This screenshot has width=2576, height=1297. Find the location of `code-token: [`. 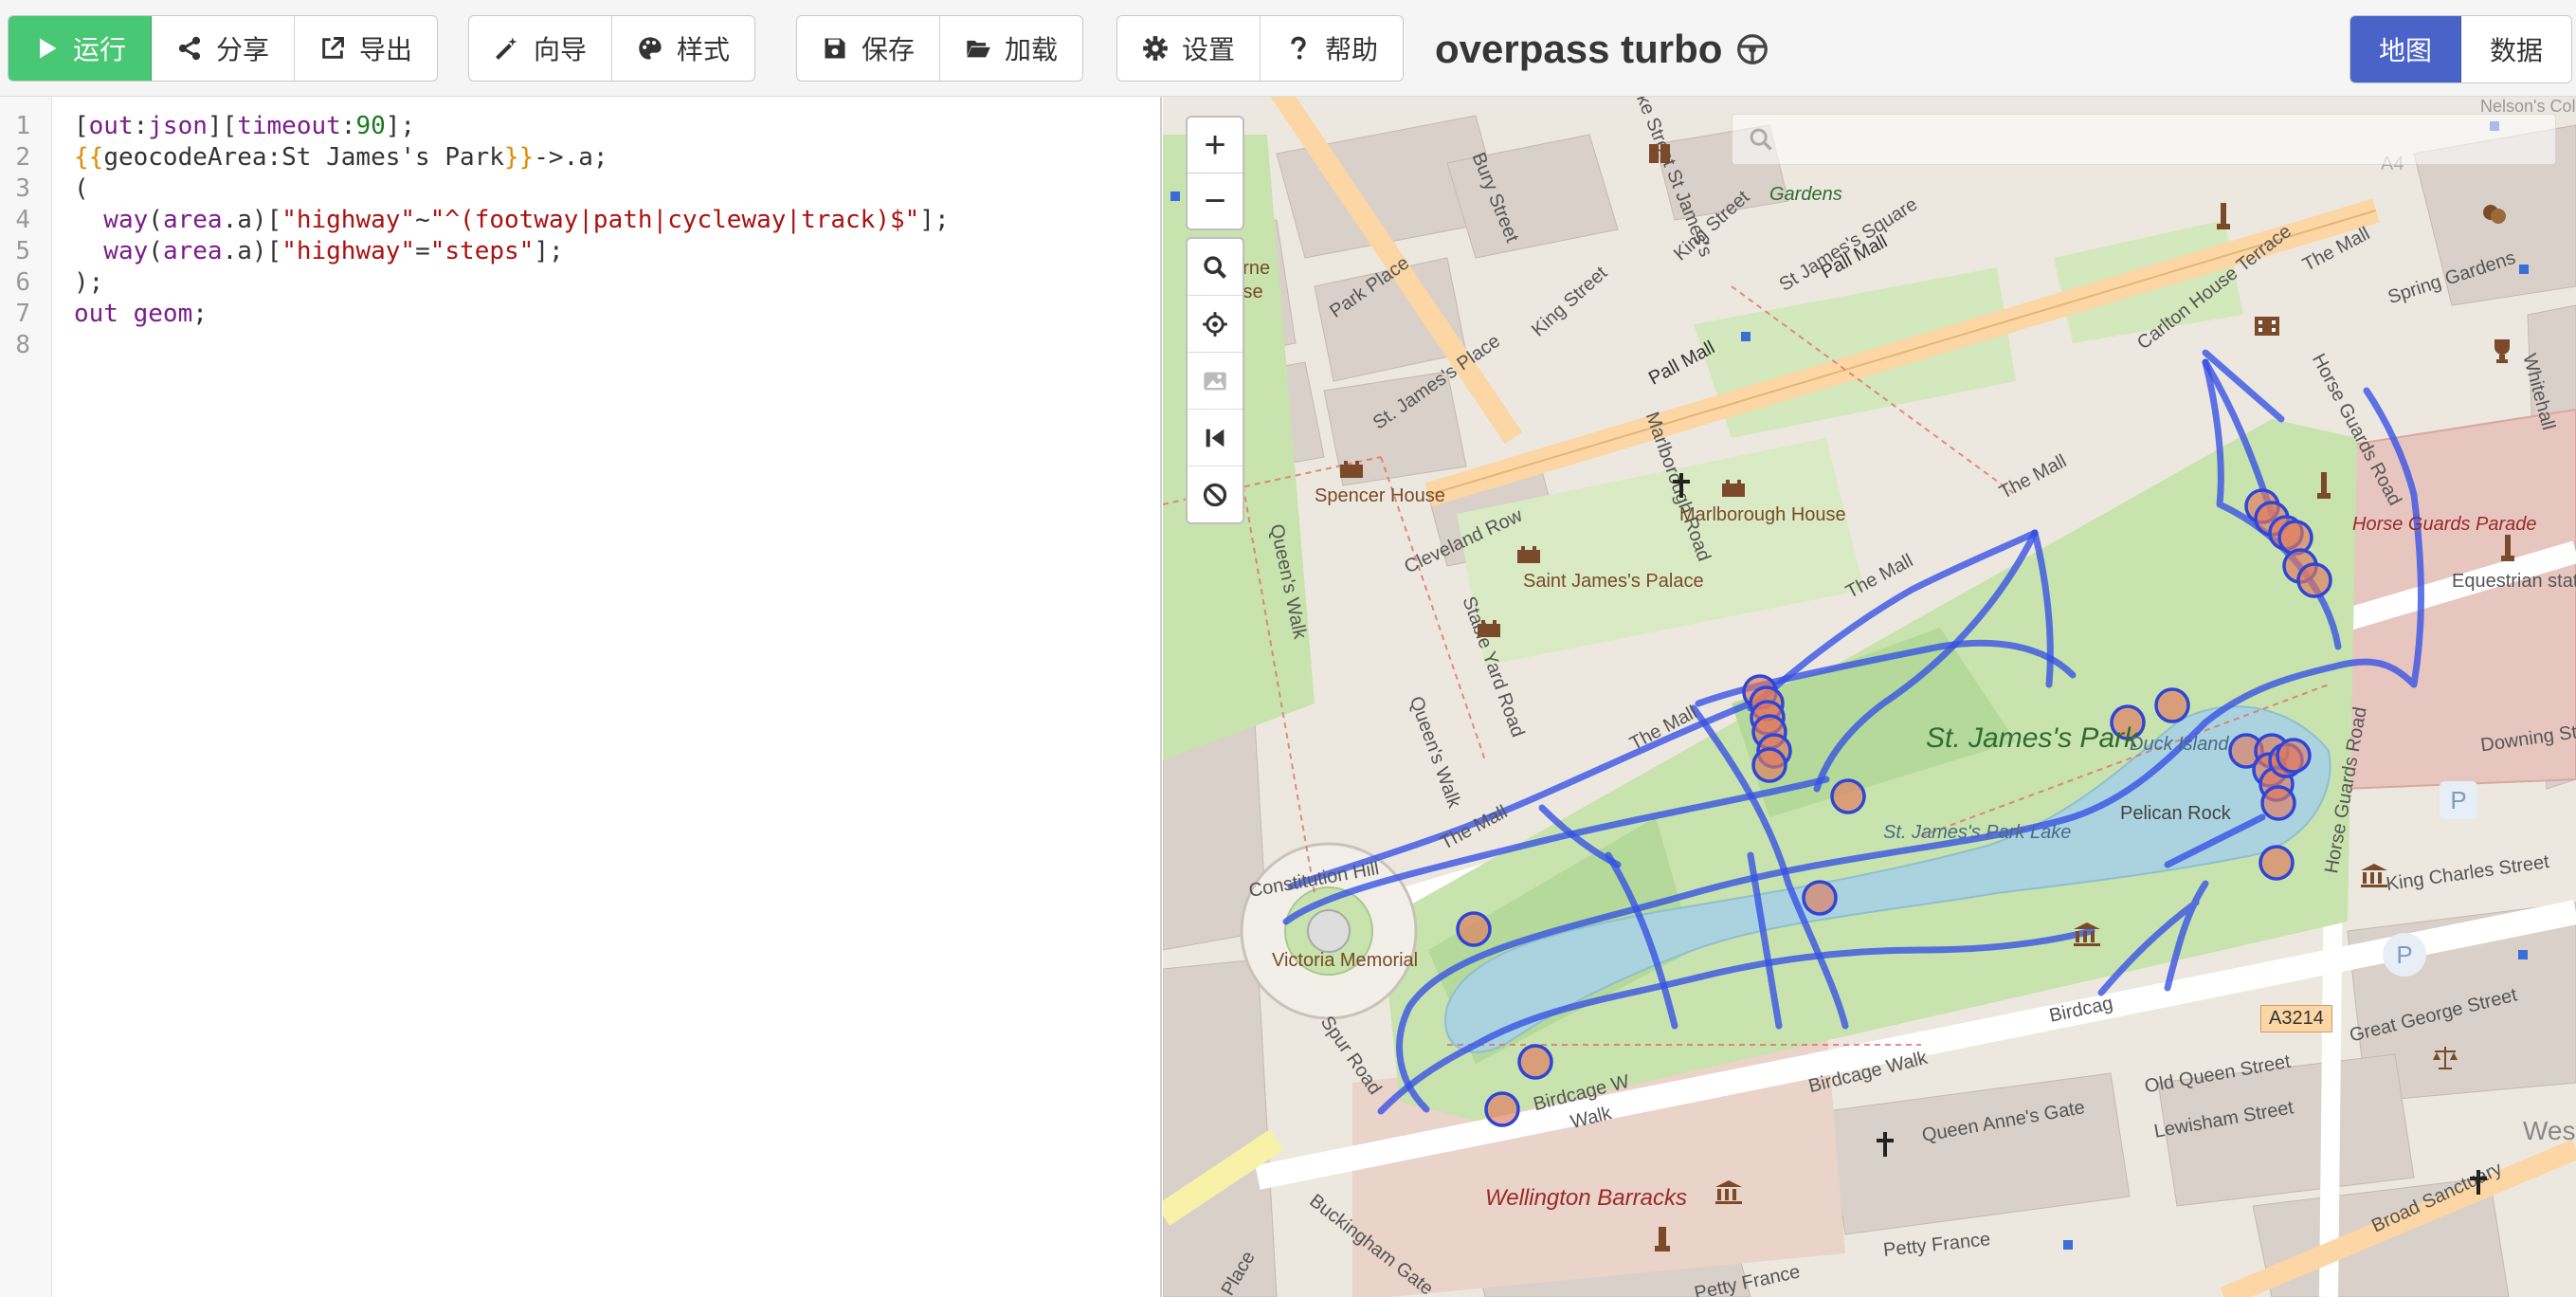

code-token: [ is located at coordinates (81, 126).